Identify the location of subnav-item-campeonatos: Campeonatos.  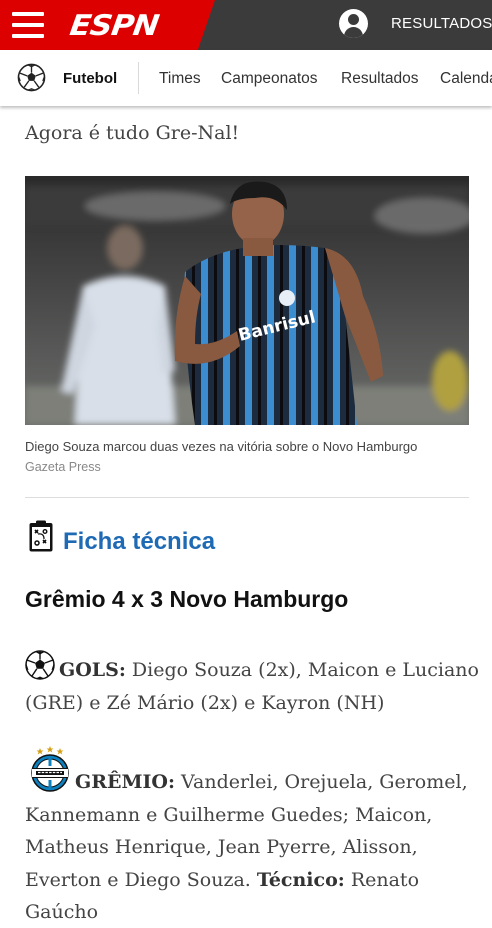
(269, 79).